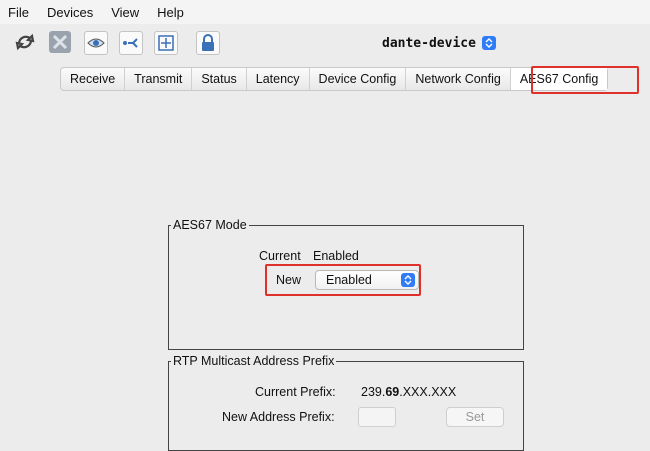 This screenshot has height=451, width=650. Describe the element at coordinates (377, 417) in the screenshot. I see `new-prefix-input` at that location.